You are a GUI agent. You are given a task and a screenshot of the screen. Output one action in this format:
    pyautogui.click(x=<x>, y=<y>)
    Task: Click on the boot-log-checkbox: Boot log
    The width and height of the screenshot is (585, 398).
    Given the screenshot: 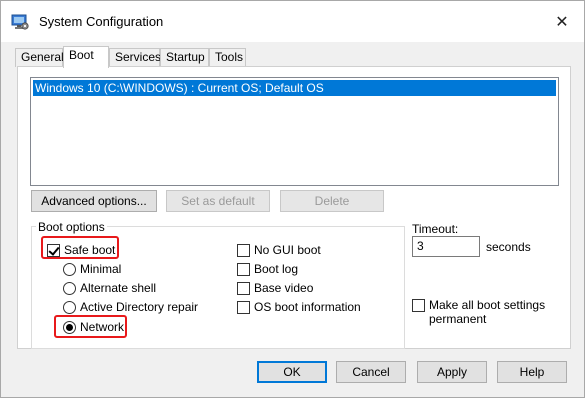 What is the action you would take?
    pyautogui.click(x=267, y=269)
    